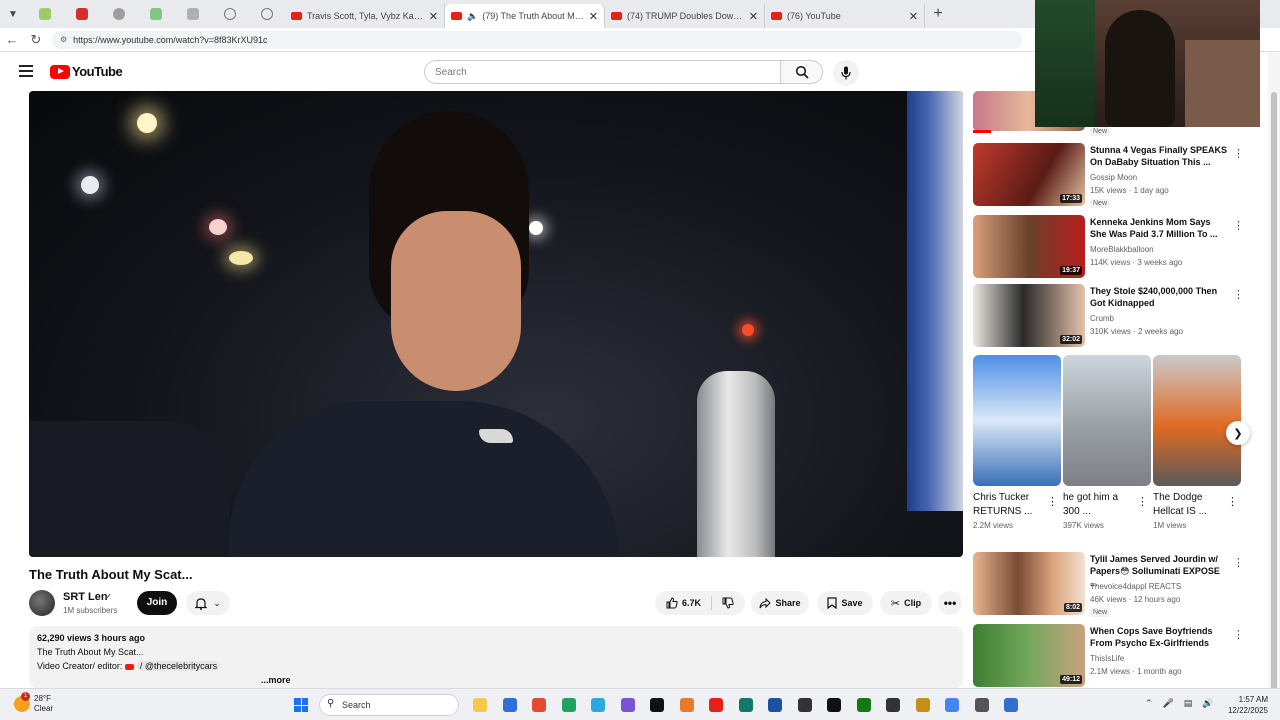 The image size is (1280, 720). I want to click on save-button: Save, so click(845, 603).